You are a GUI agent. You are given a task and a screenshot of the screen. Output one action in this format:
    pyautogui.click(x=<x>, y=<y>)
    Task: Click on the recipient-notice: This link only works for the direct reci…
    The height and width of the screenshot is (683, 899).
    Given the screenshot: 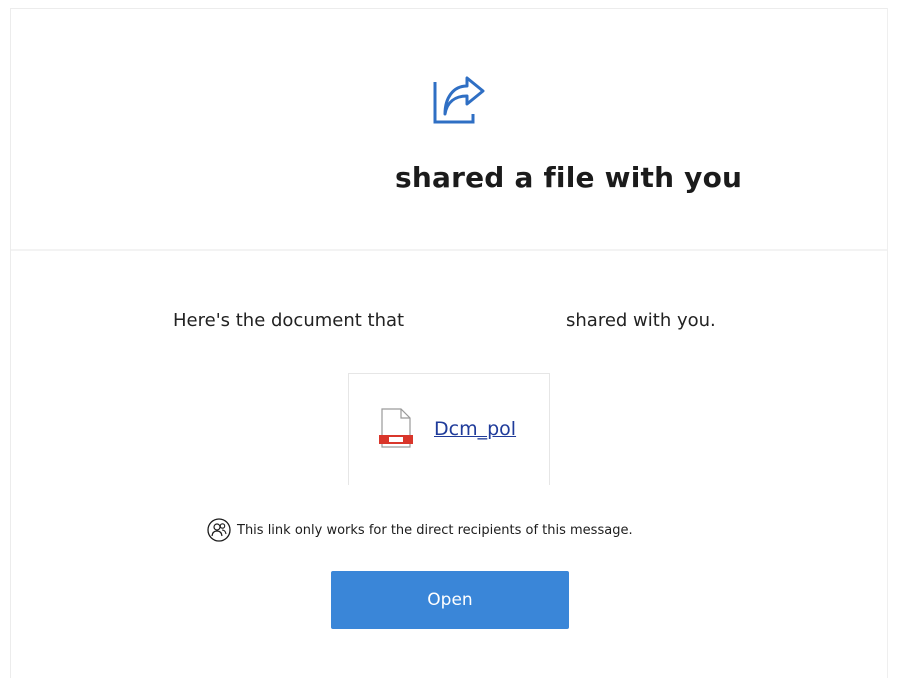 What is the action you would take?
    pyautogui.click(x=420, y=530)
    